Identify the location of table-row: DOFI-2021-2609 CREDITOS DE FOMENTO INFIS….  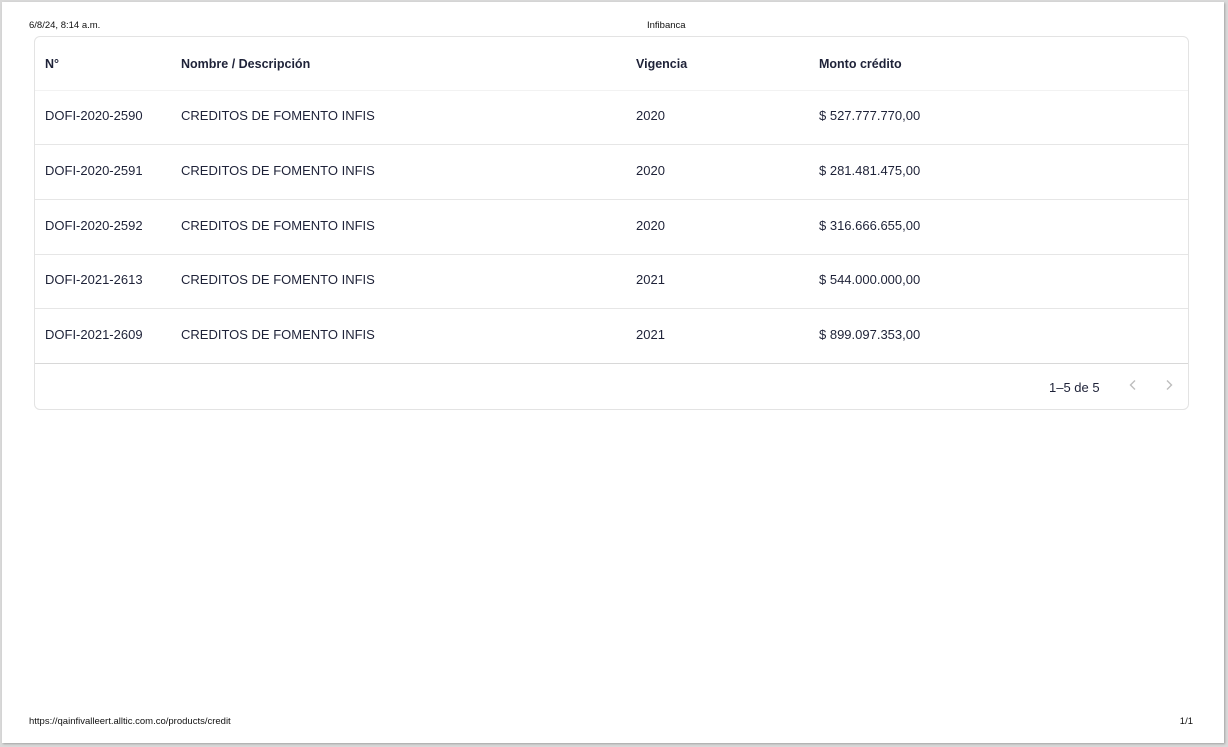
(611, 336).